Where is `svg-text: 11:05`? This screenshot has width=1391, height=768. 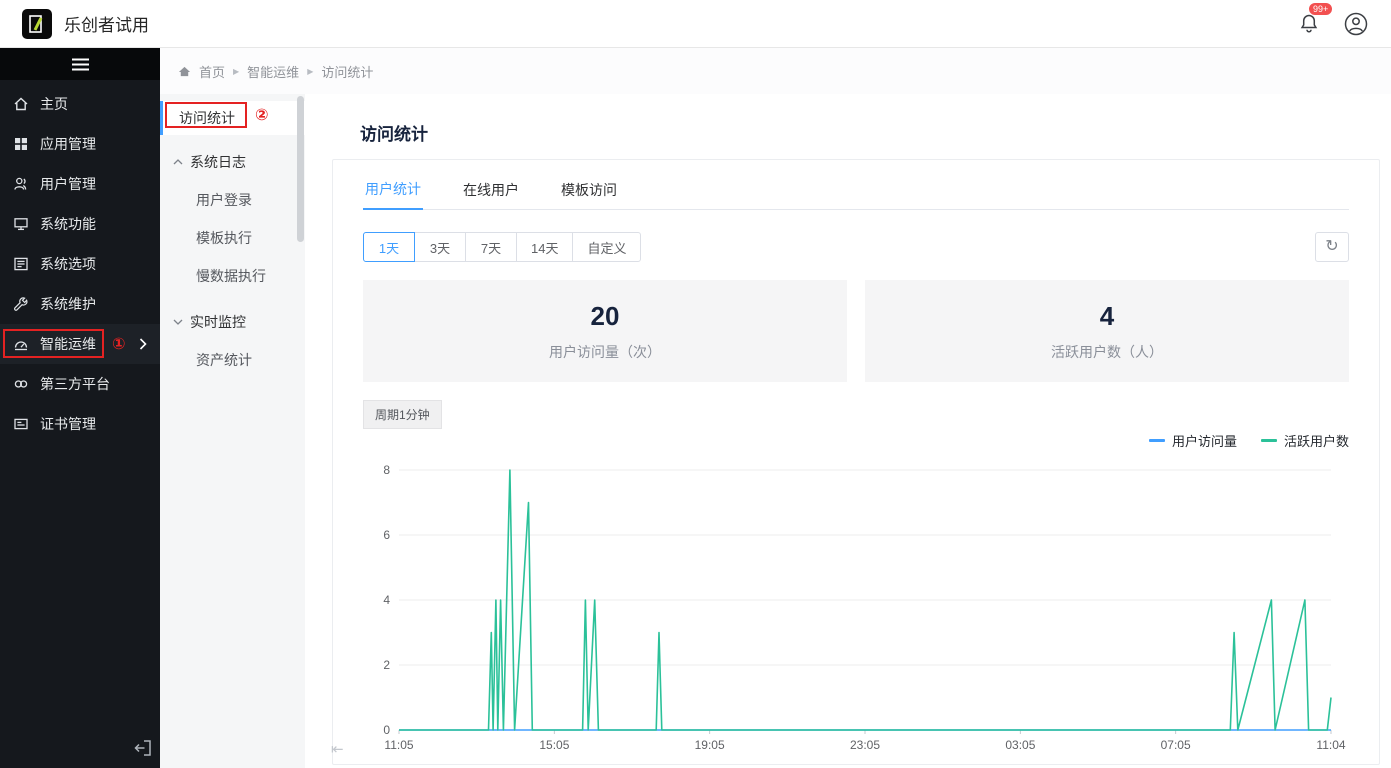
svg-text: 11:05 is located at coordinates (398, 745).